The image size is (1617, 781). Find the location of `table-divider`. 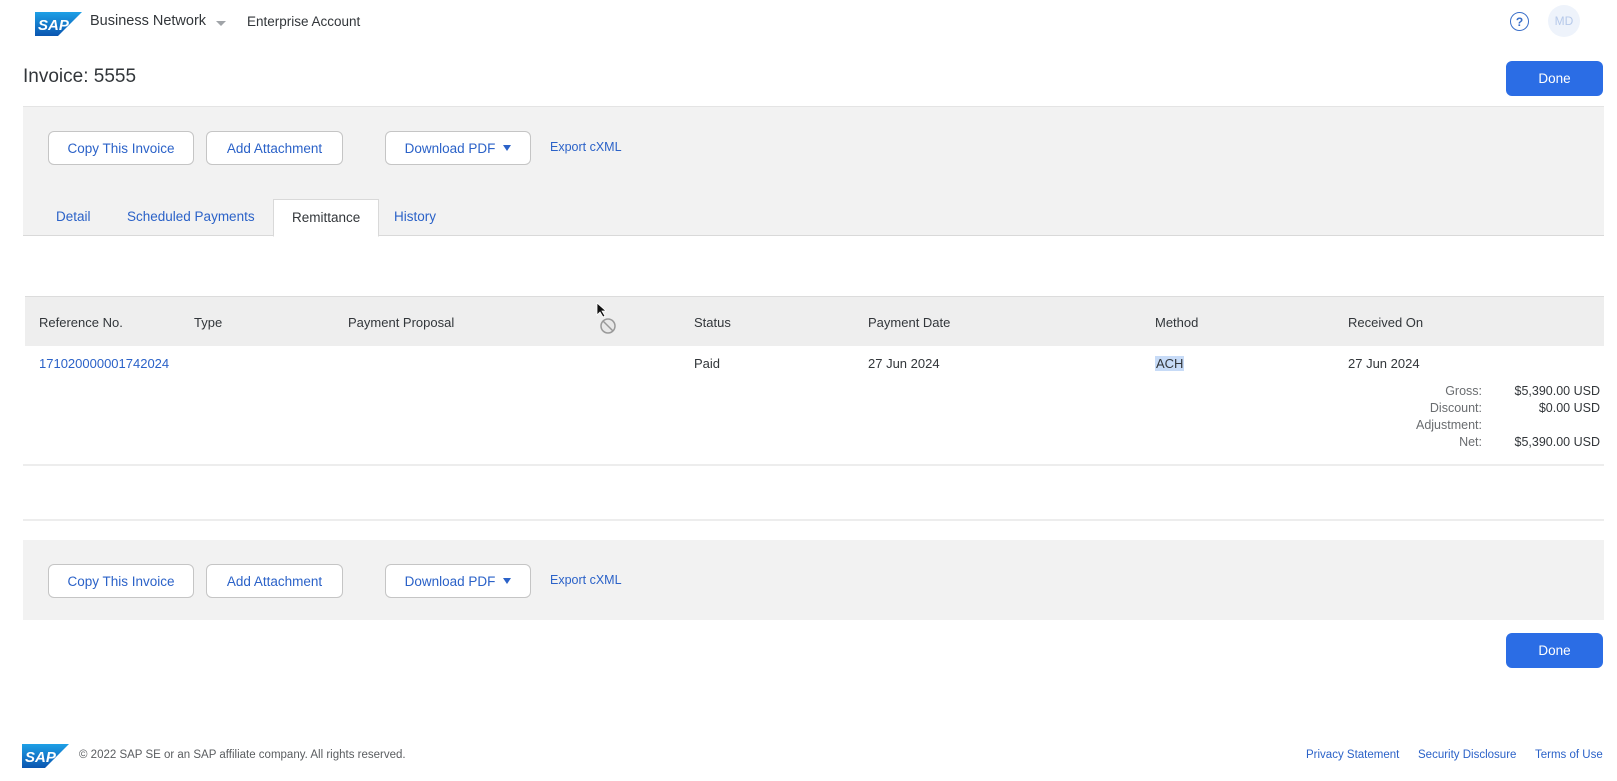

table-divider is located at coordinates (813, 465).